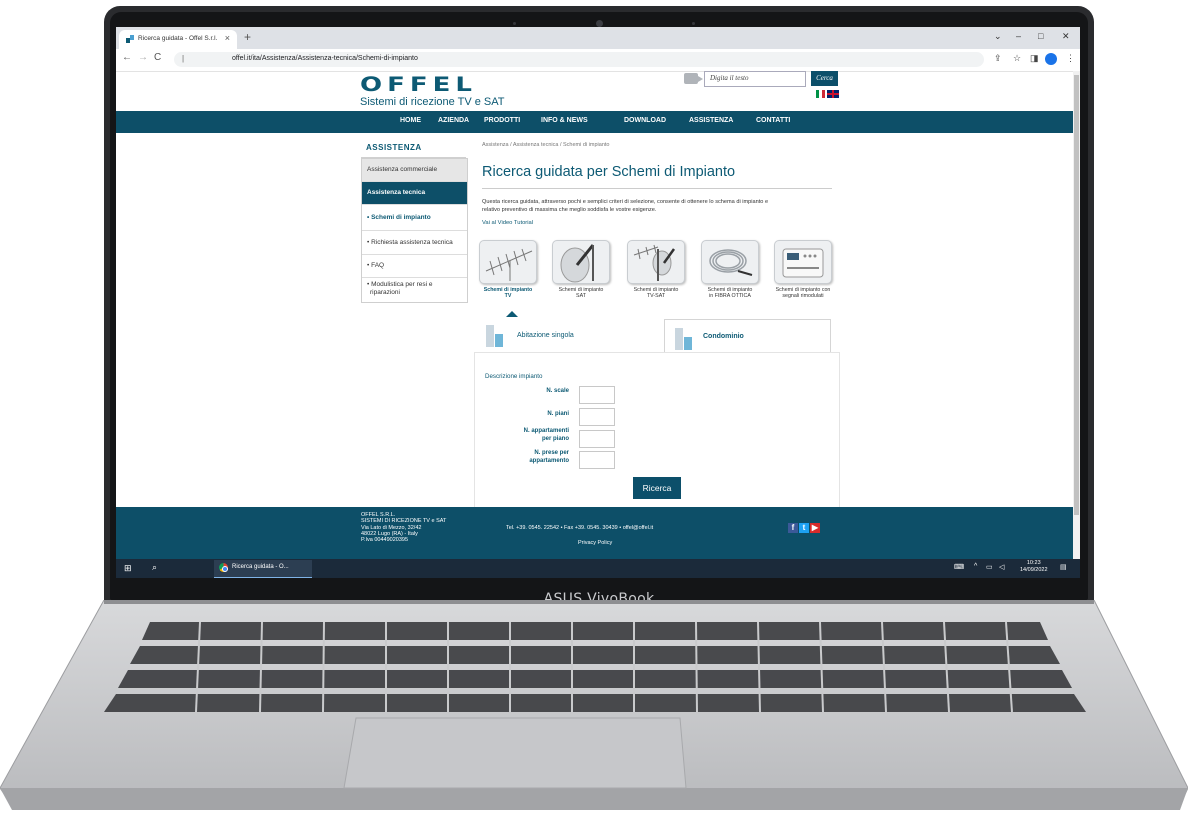  Describe the element at coordinates (657, 188) in the screenshot. I see `divider` at that location.